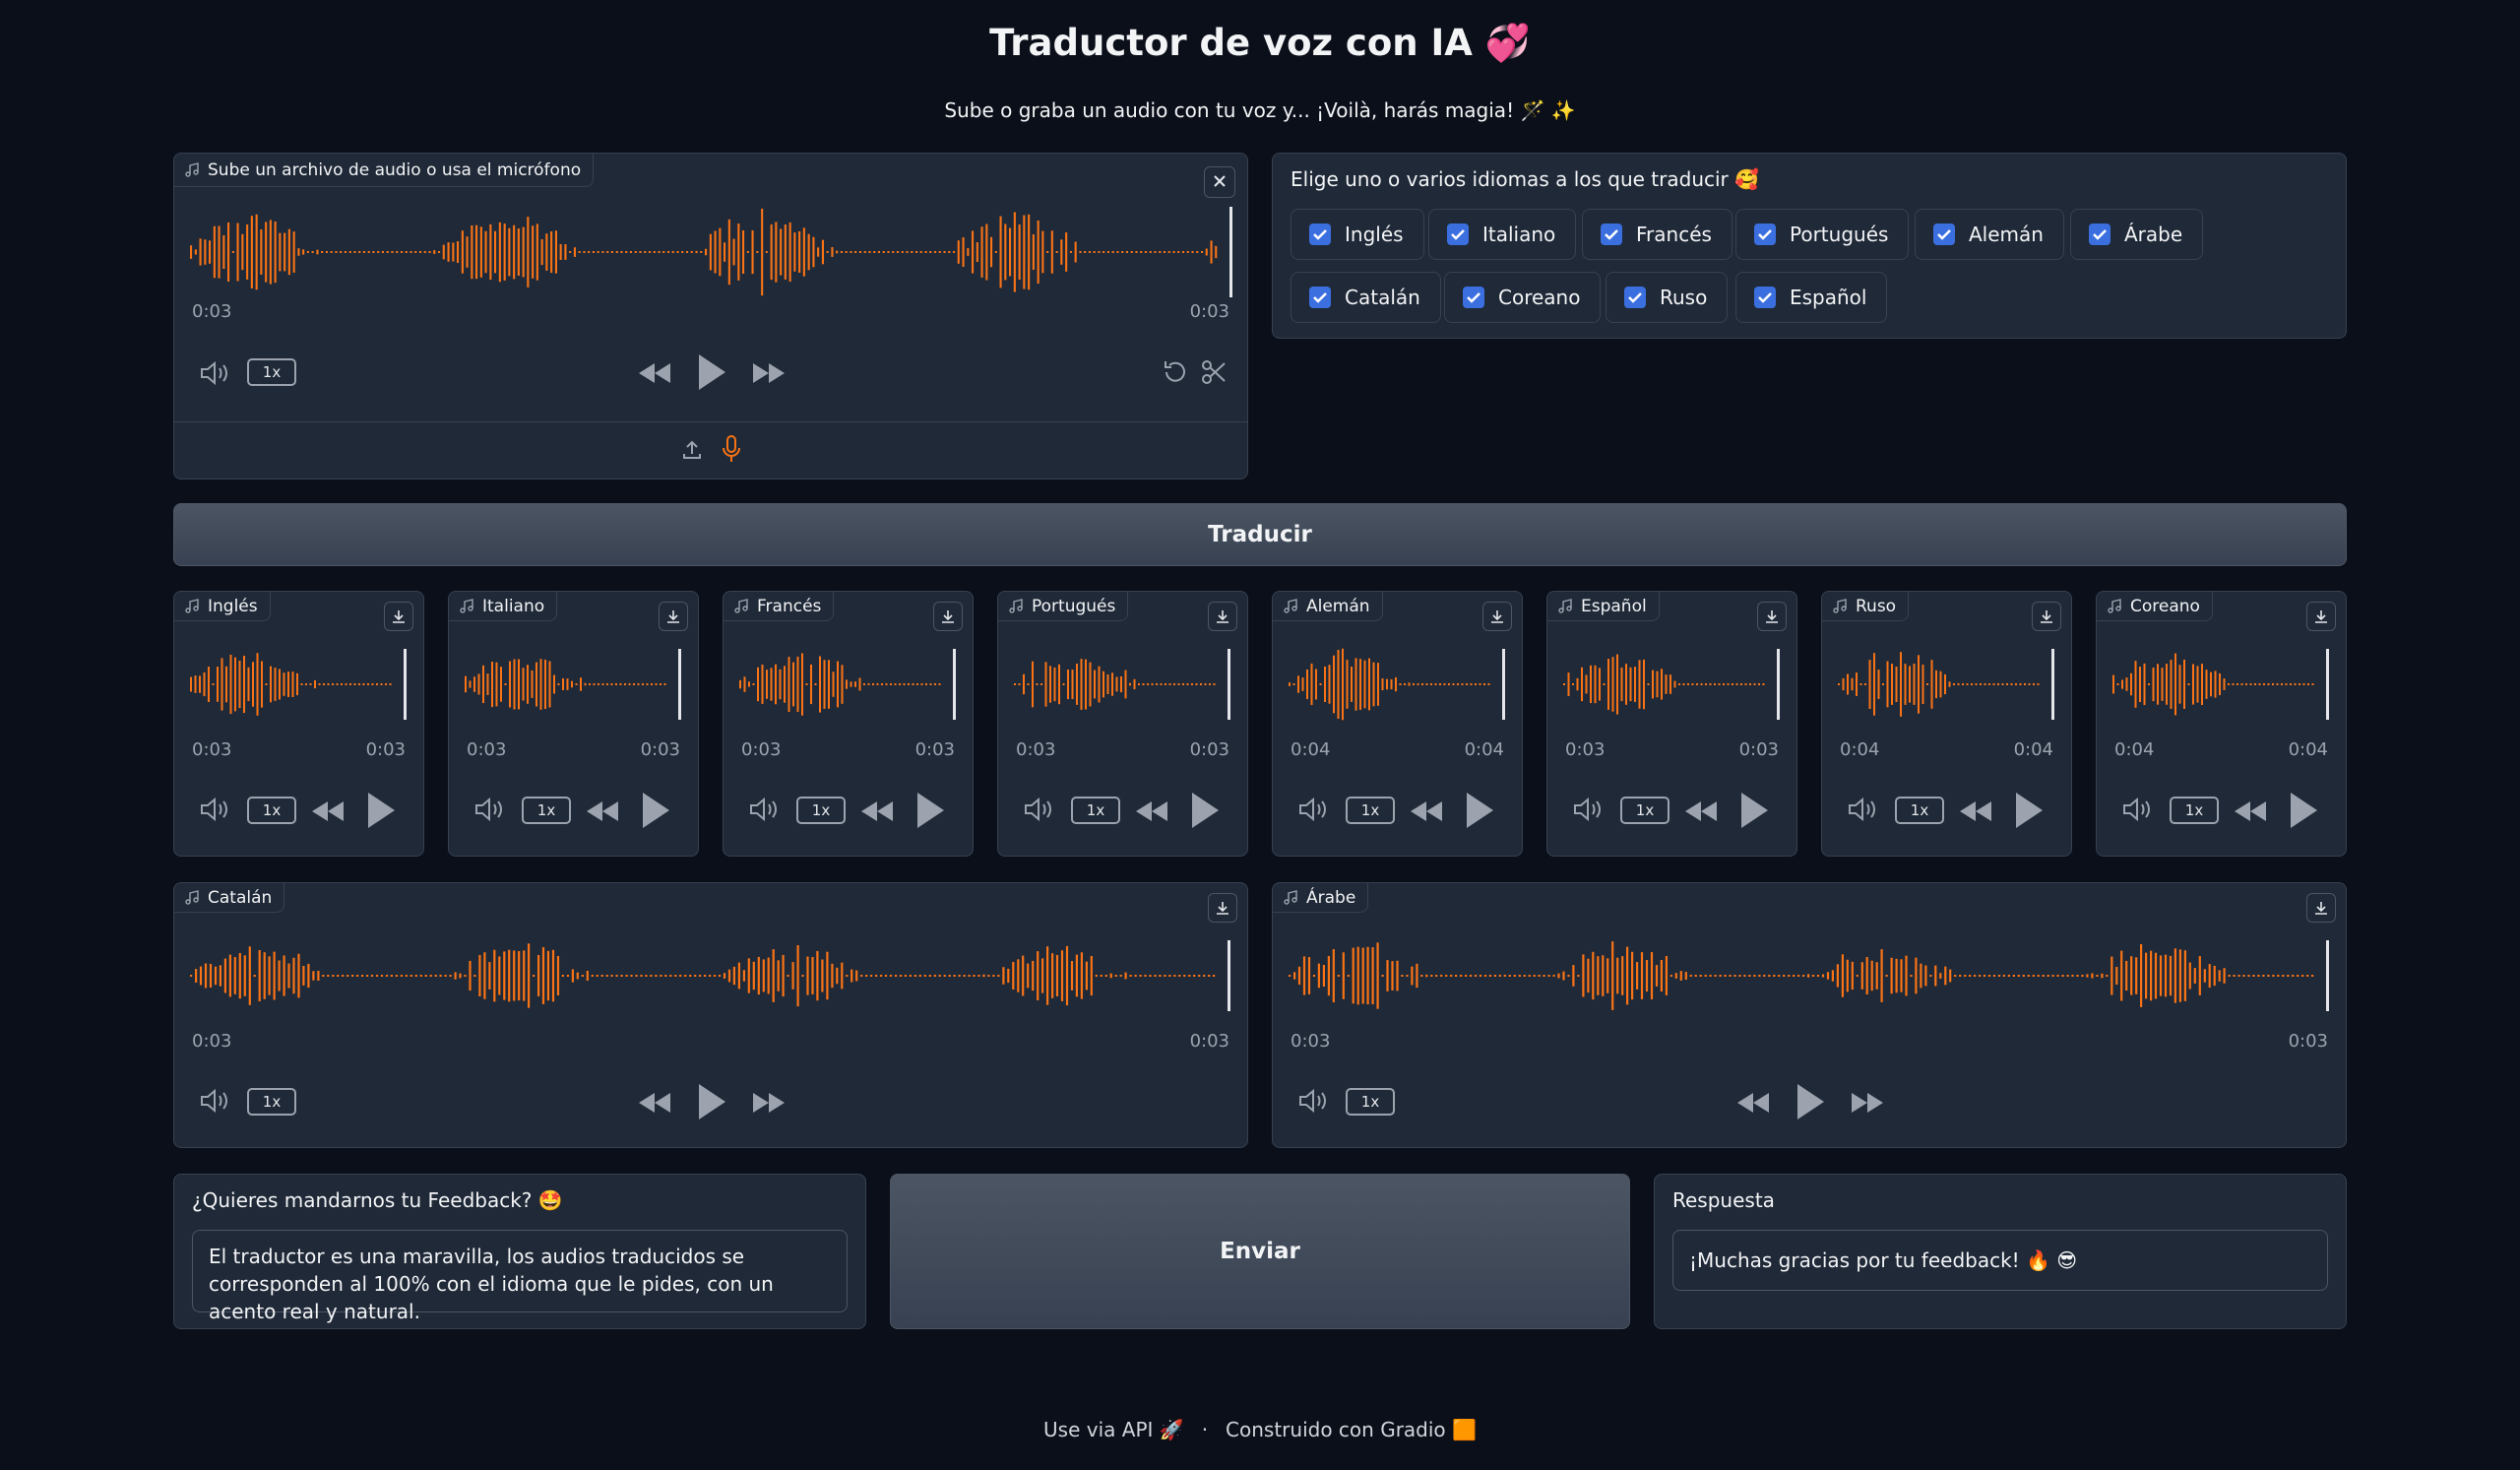  I want to click on checkbox-5: Alemán, so click(1989, 234).